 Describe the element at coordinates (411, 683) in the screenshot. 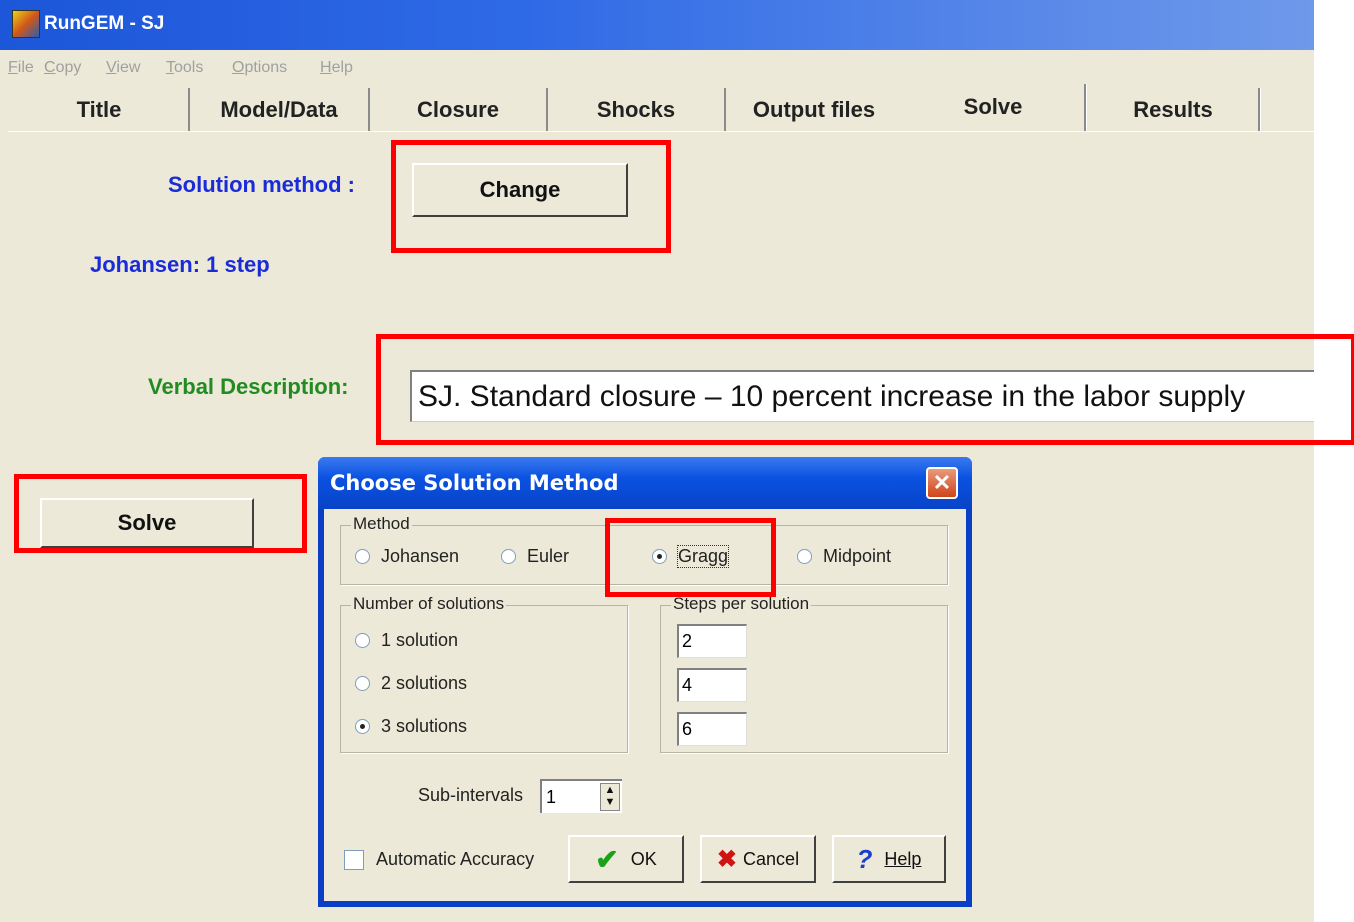

I see `radio-2-solutions: 2 solutions` at that location.